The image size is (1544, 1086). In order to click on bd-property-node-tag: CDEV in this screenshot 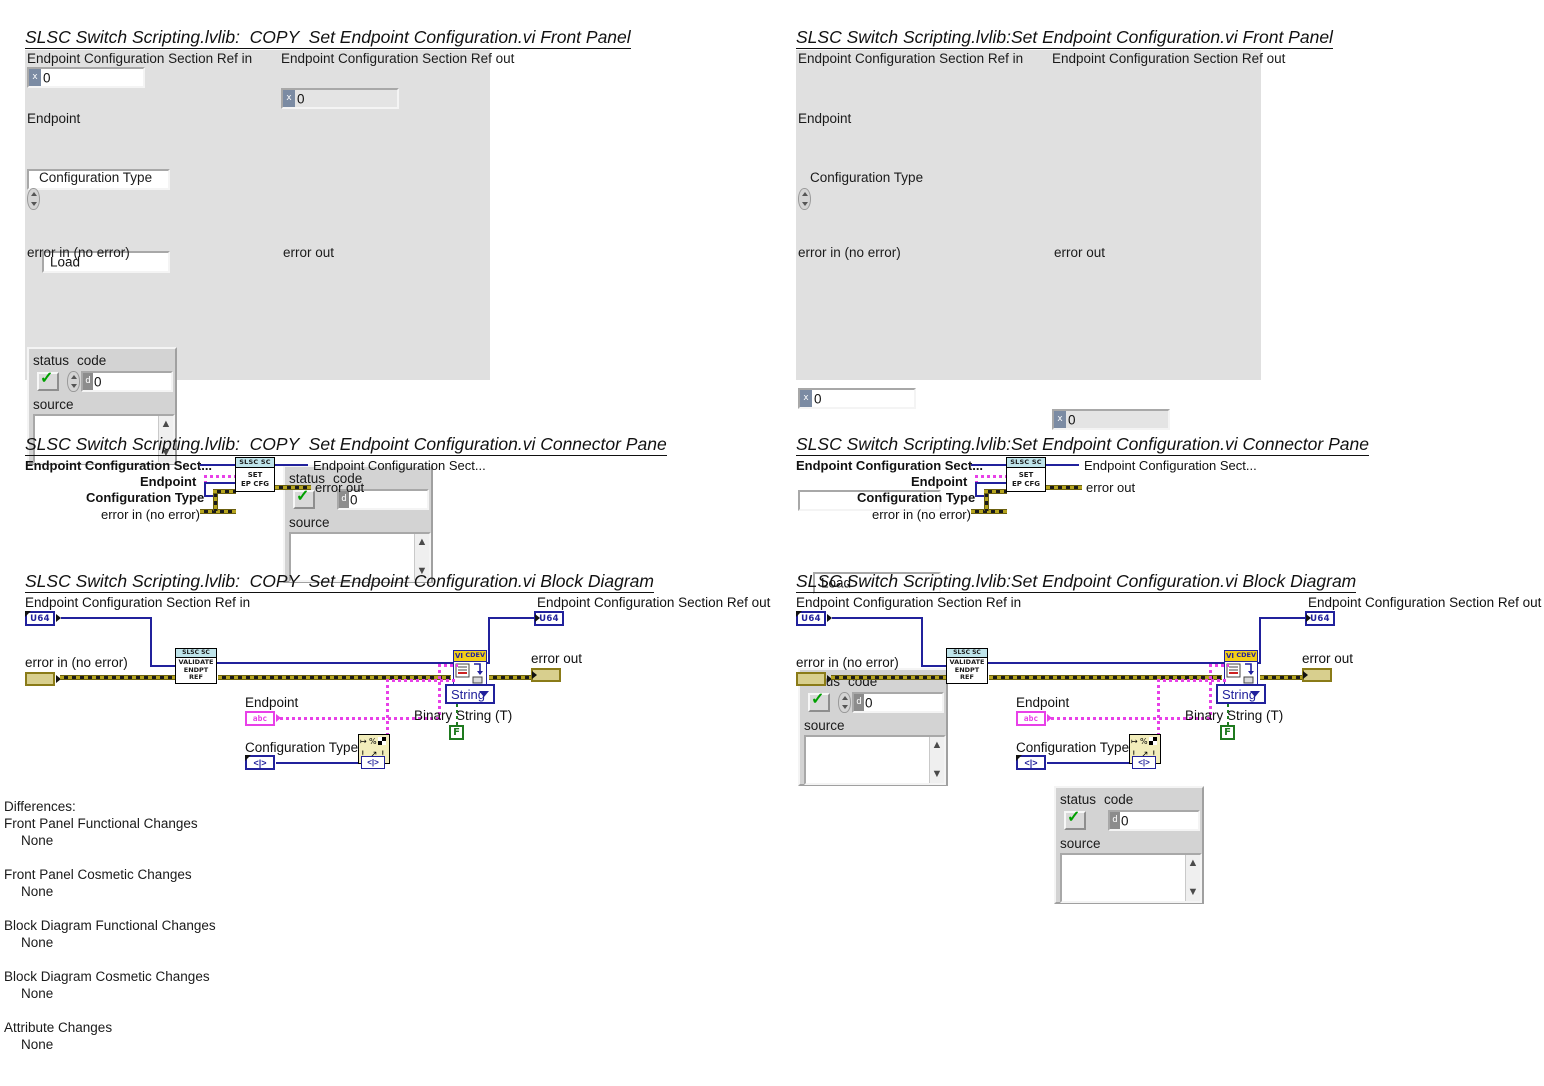, I will do `click(1246, 655)`.